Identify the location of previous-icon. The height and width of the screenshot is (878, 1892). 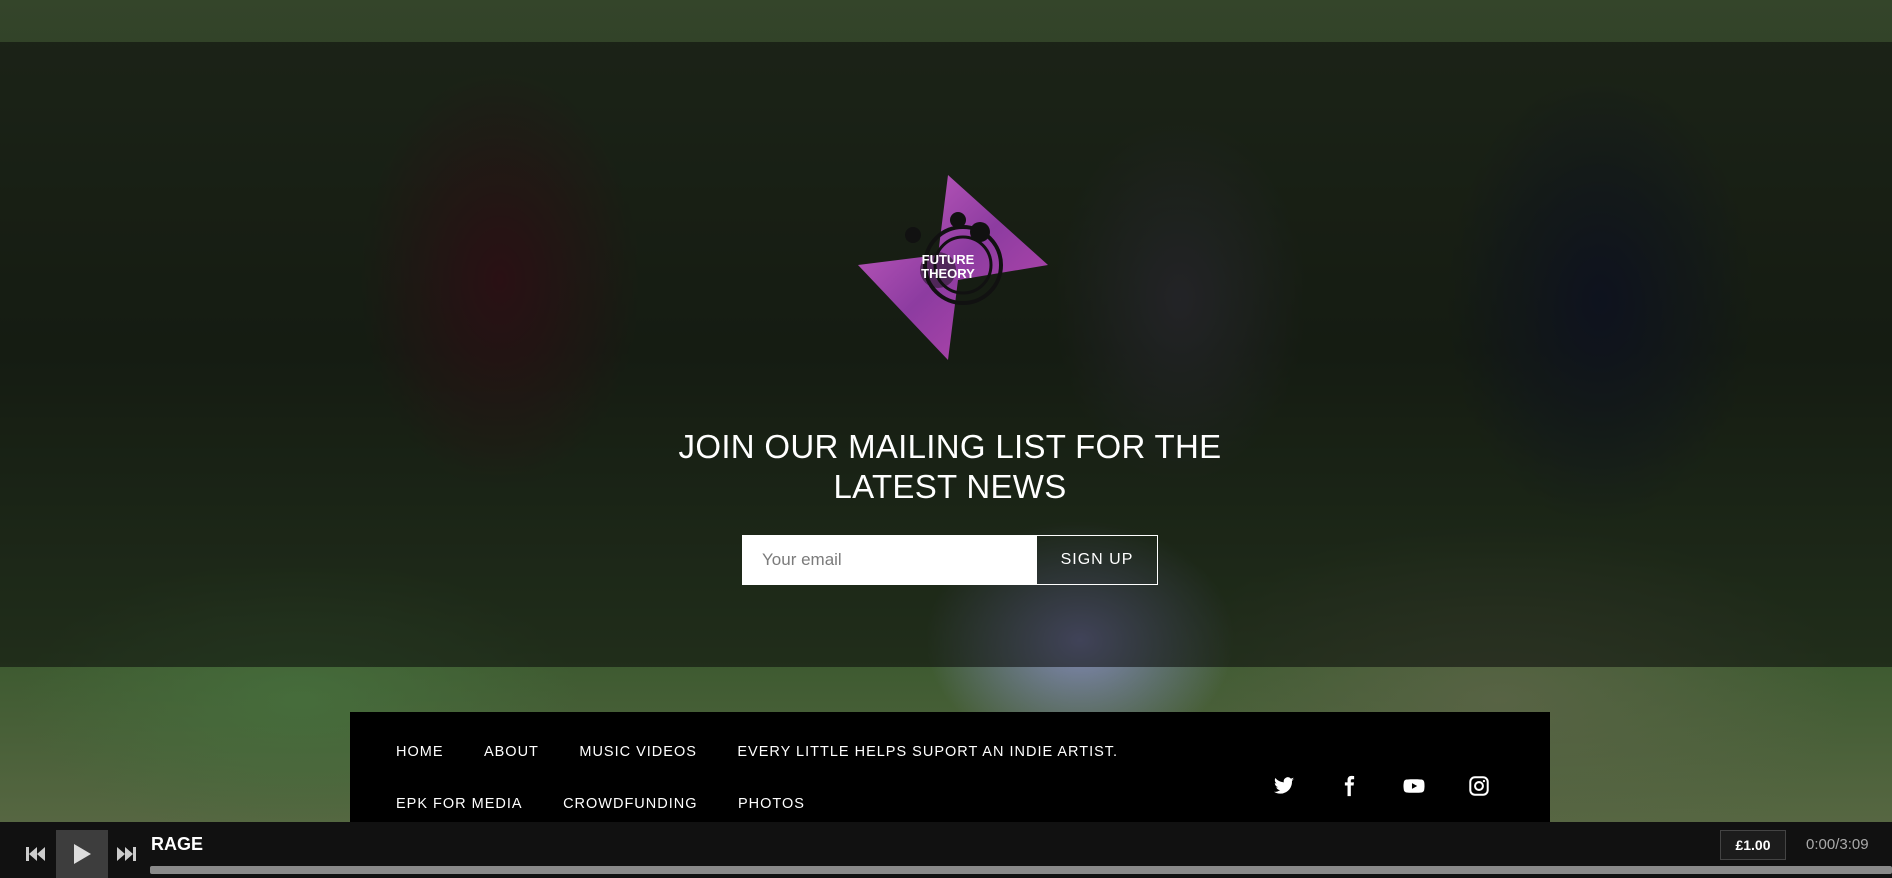
(35, 854).